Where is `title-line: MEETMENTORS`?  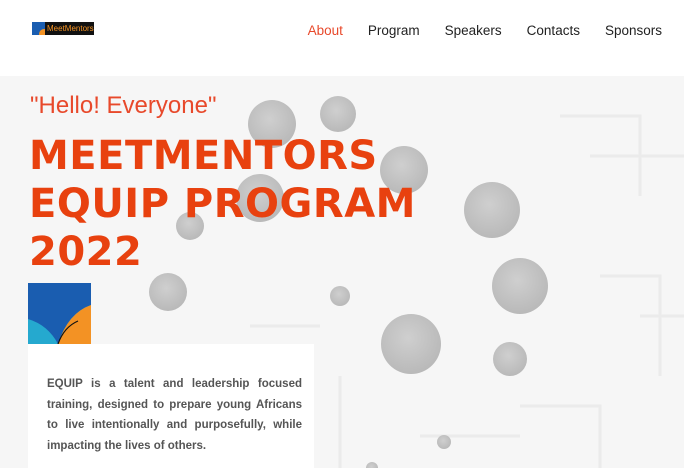 title-line: MEETMENTORS is located at coordinates (203, 156).